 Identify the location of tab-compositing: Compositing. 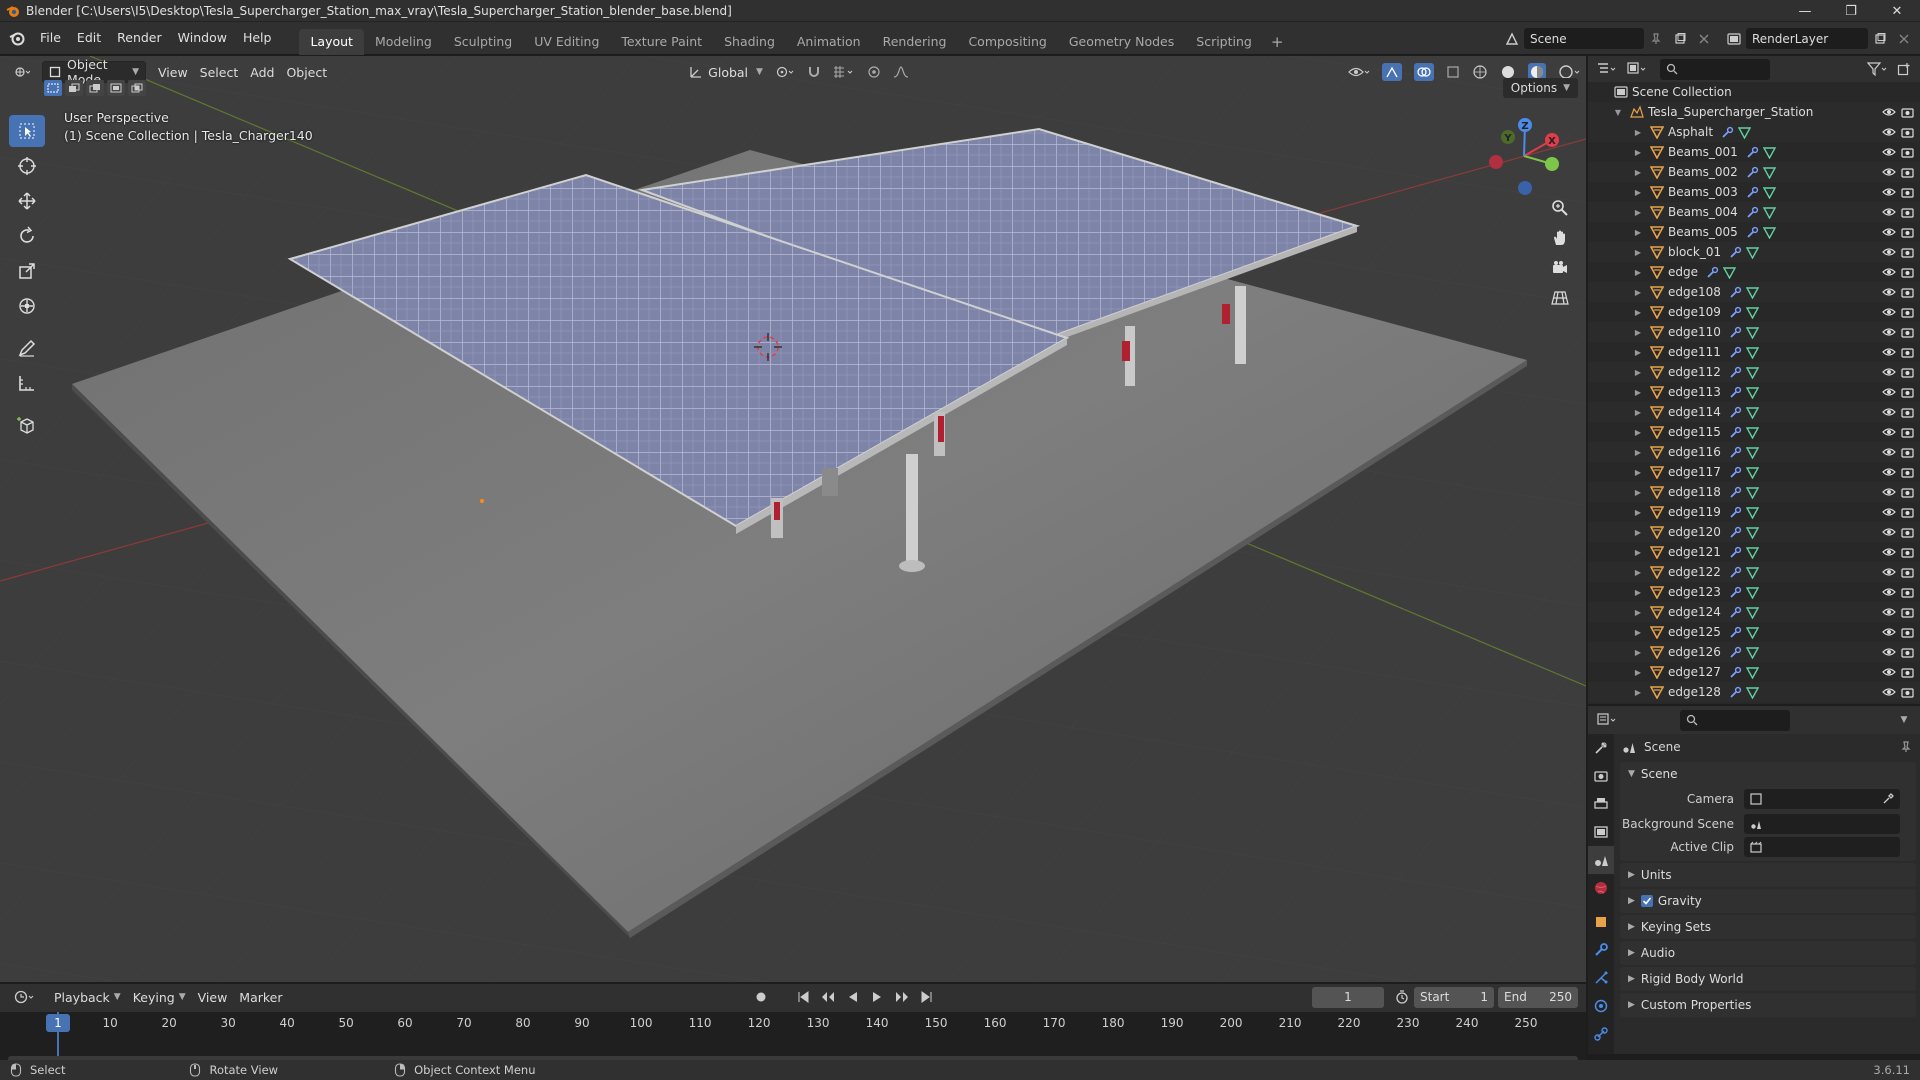
(1007, 42).